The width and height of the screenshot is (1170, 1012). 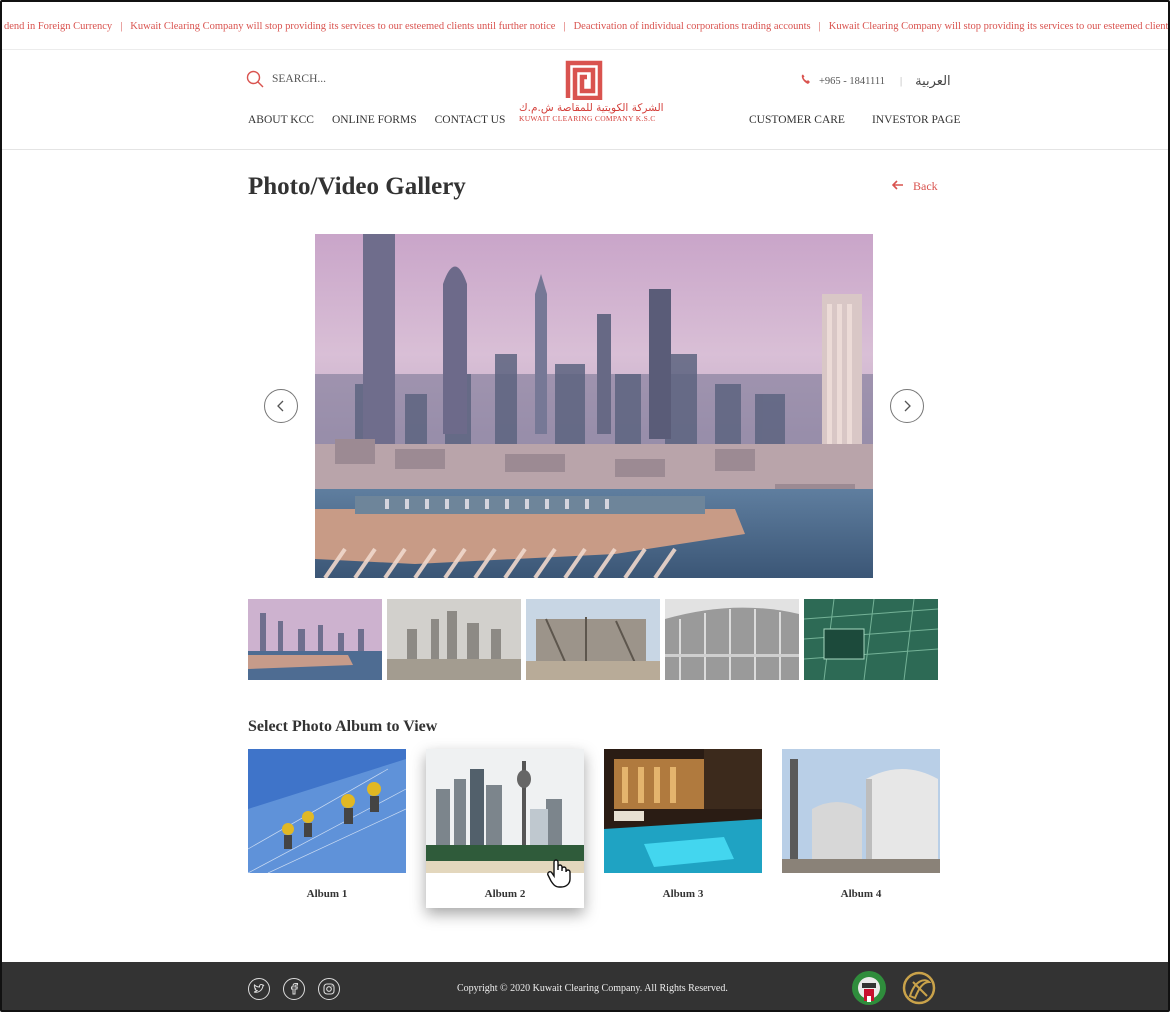 I want to click on album-card-4: Album 4, so click(x=861, y=828).